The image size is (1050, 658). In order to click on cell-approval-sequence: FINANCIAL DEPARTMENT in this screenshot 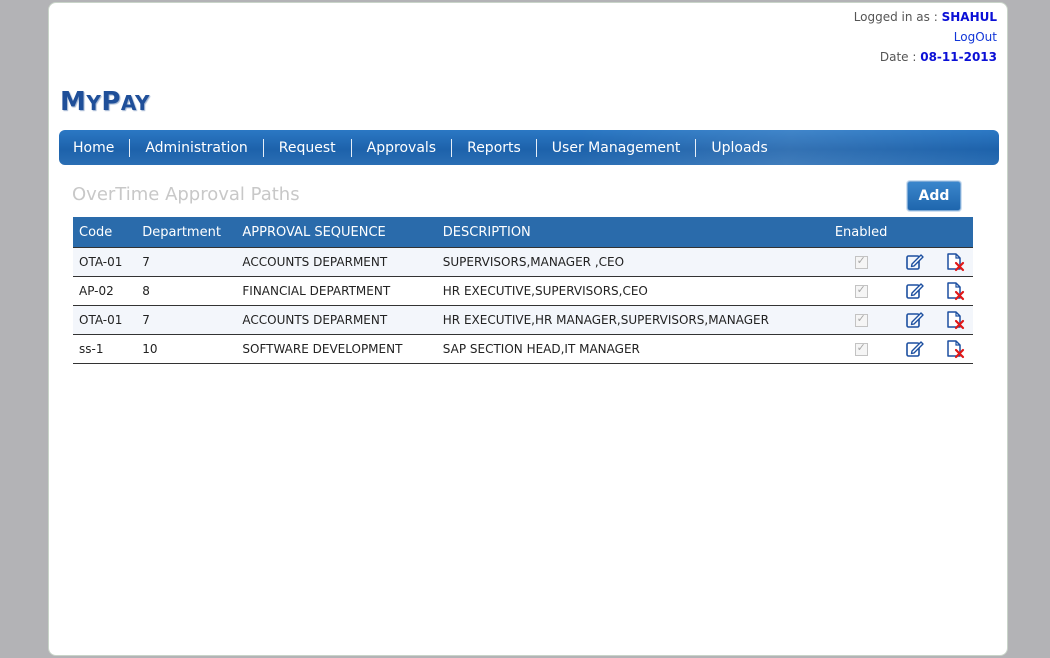, I will do `click(336, 291)`.